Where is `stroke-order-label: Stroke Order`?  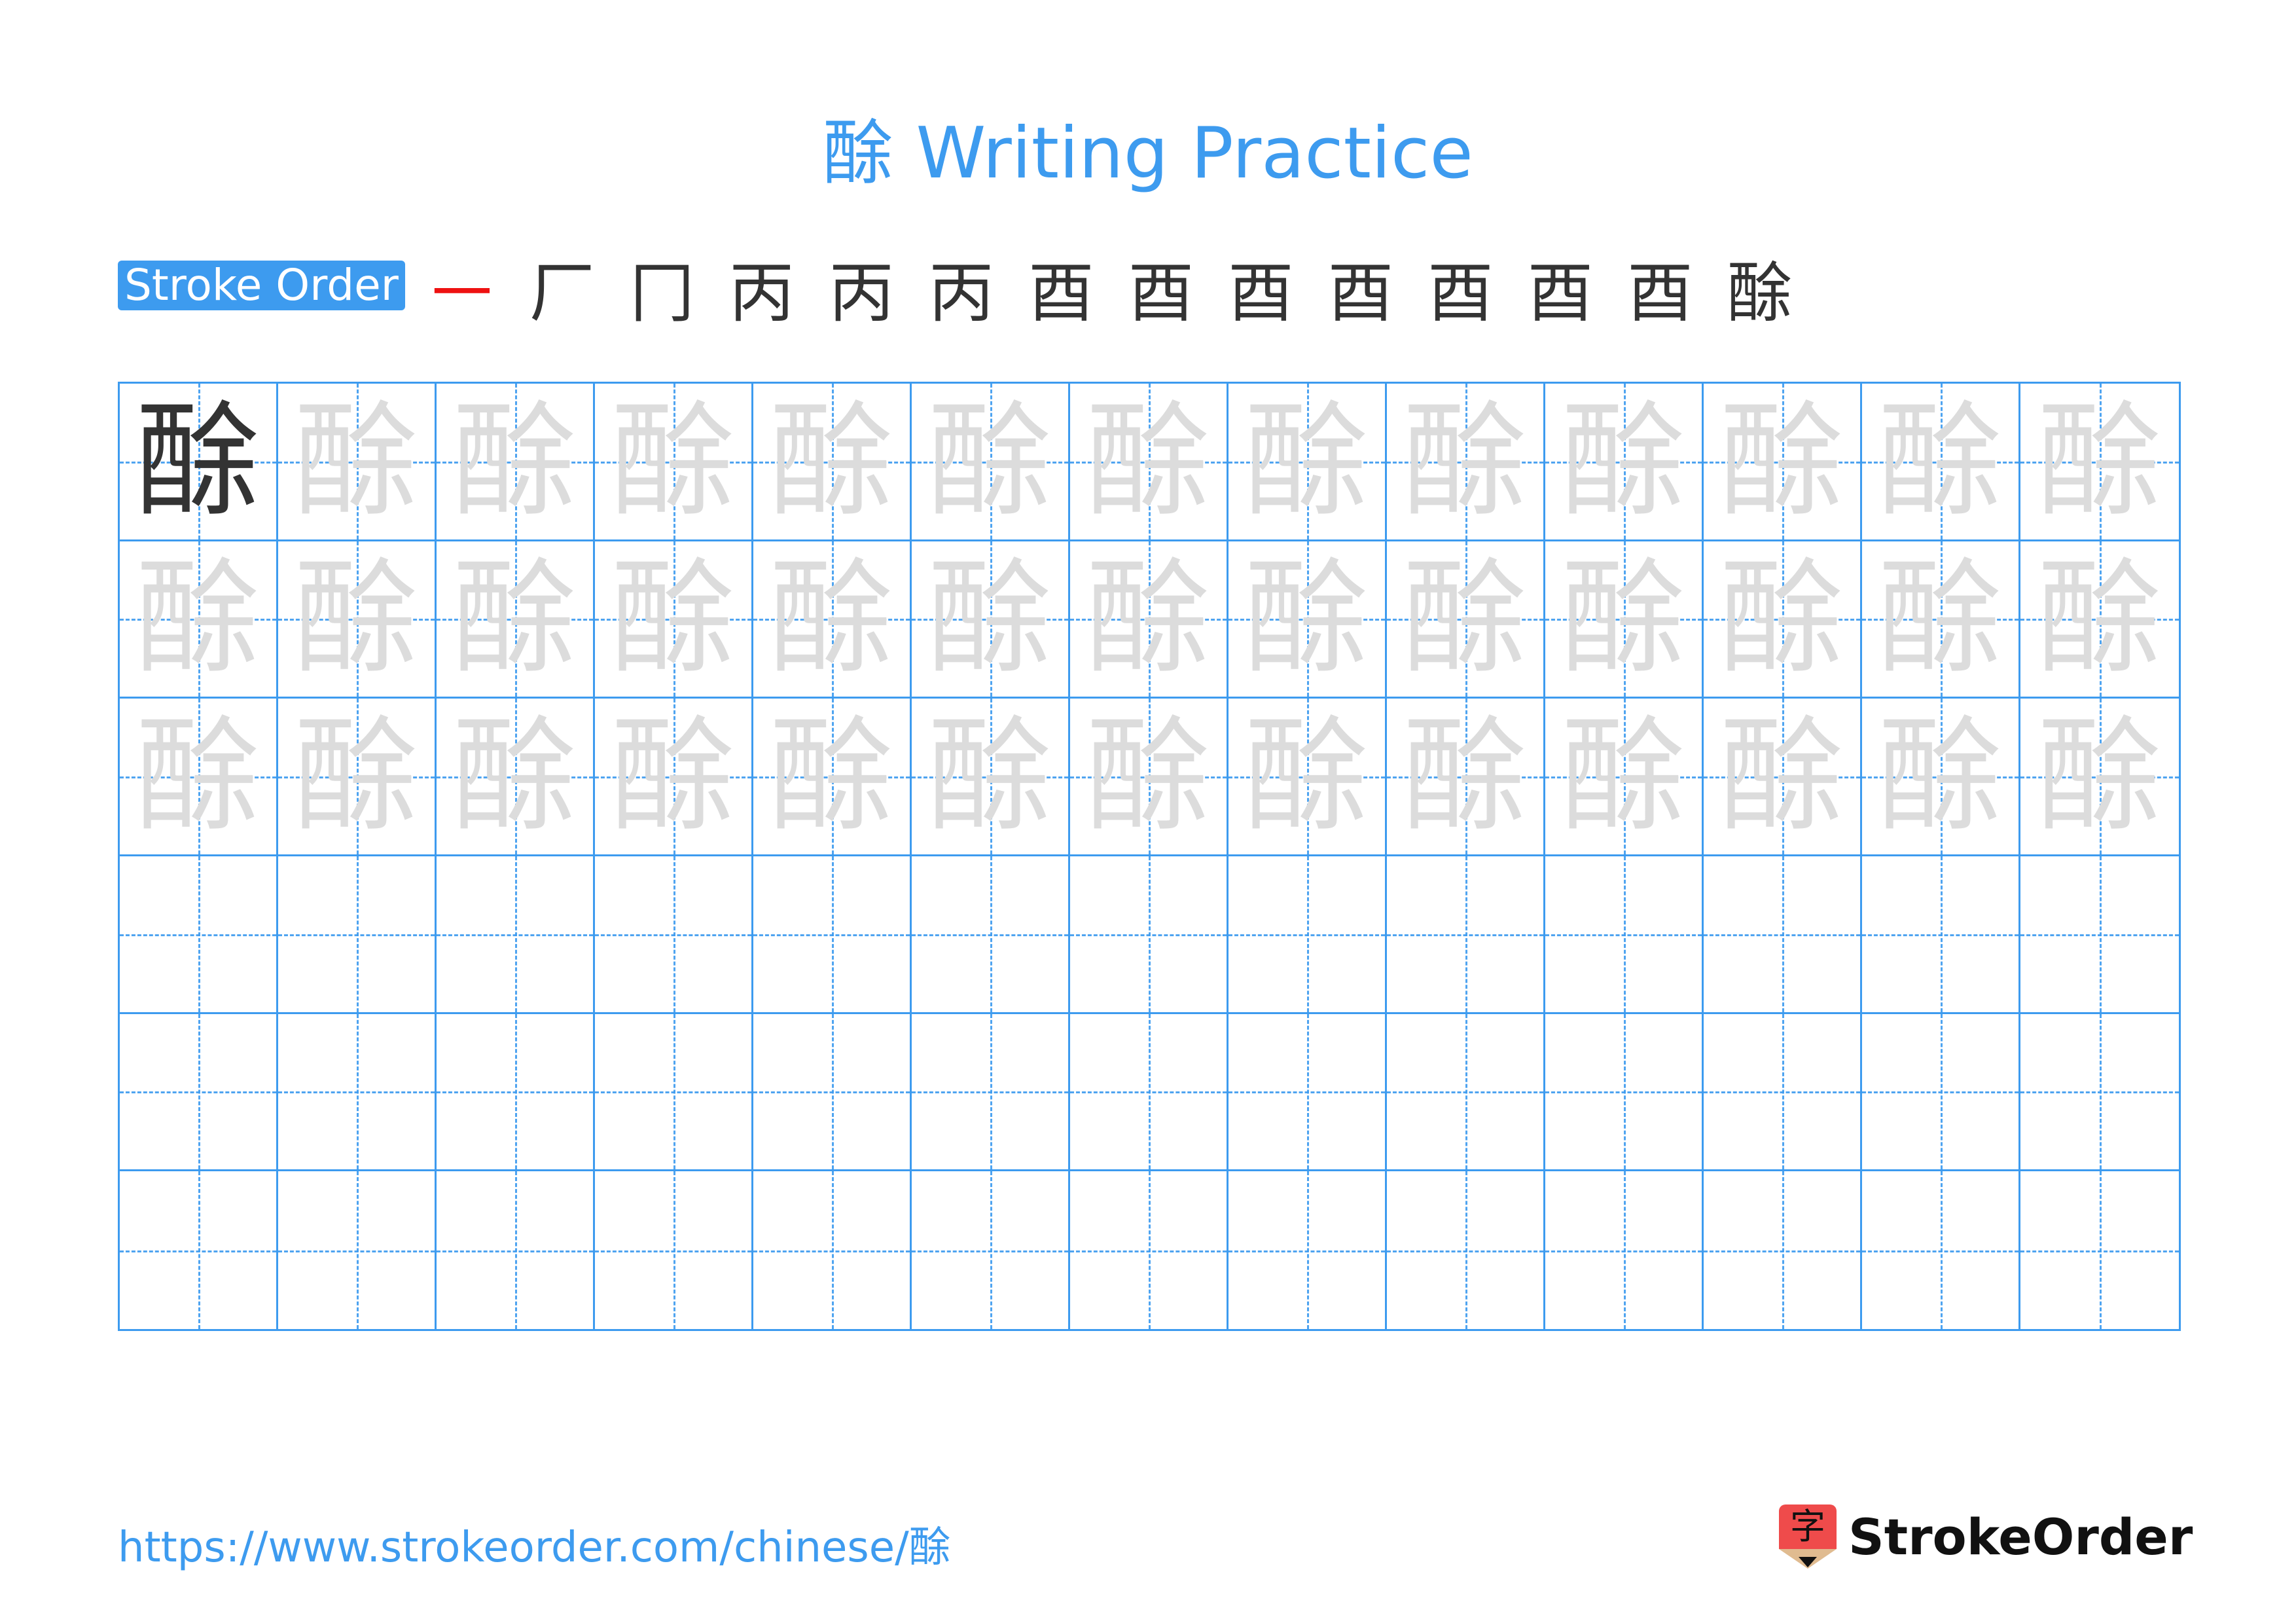 stroke-order-label: Stroke Order is located at coordinates (261, 285).